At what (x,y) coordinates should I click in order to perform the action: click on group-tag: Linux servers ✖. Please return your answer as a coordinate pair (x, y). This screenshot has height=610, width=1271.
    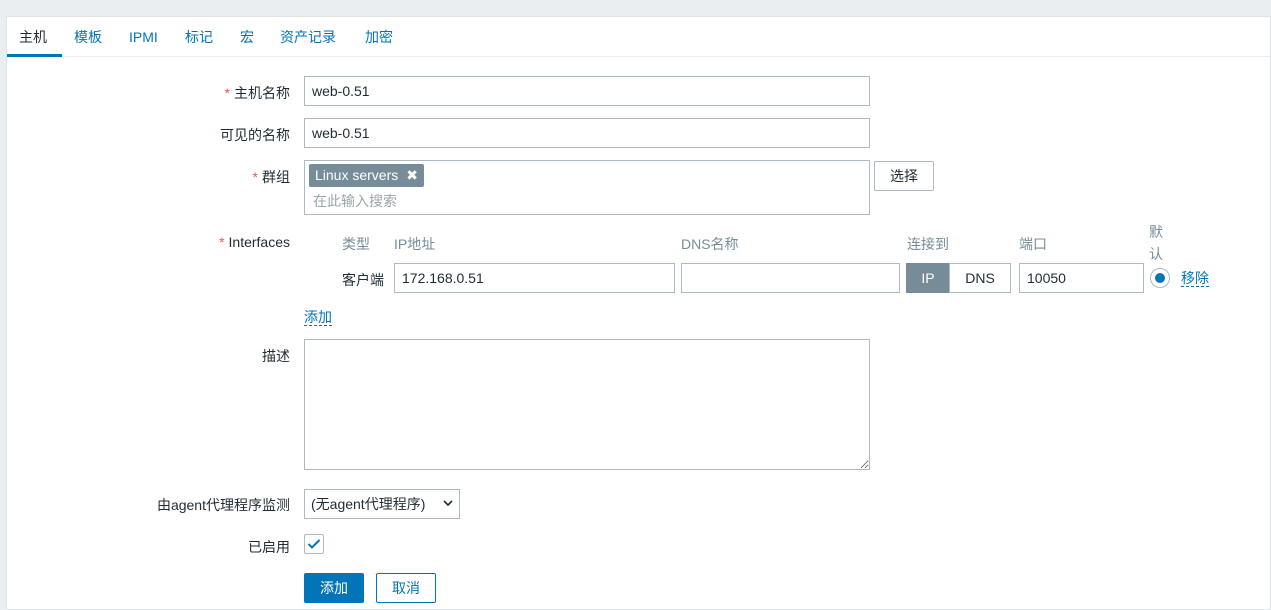
    Looking at the image, I should click on (366, 175).